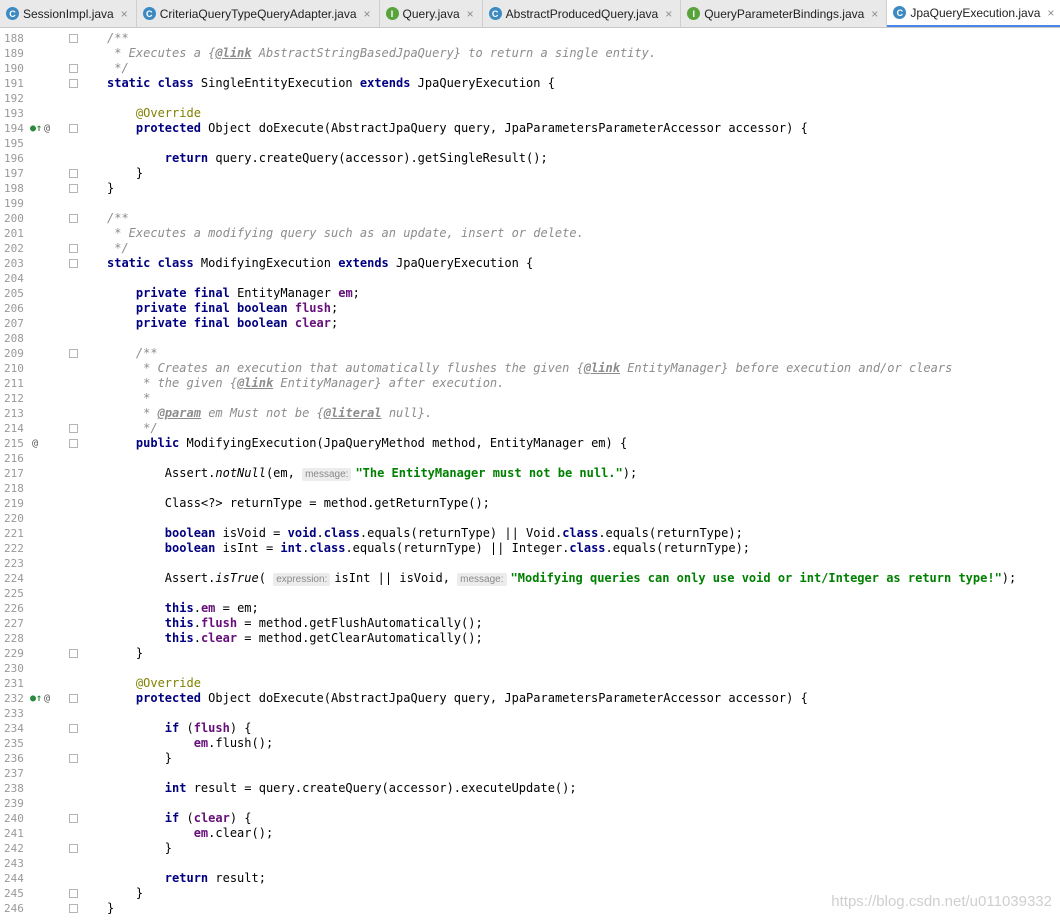 The width and height of the screenshot is (1060, 920). Describe the element at coordinates (17, 368) in the screenshot. I see `line-number: 210` at that location.